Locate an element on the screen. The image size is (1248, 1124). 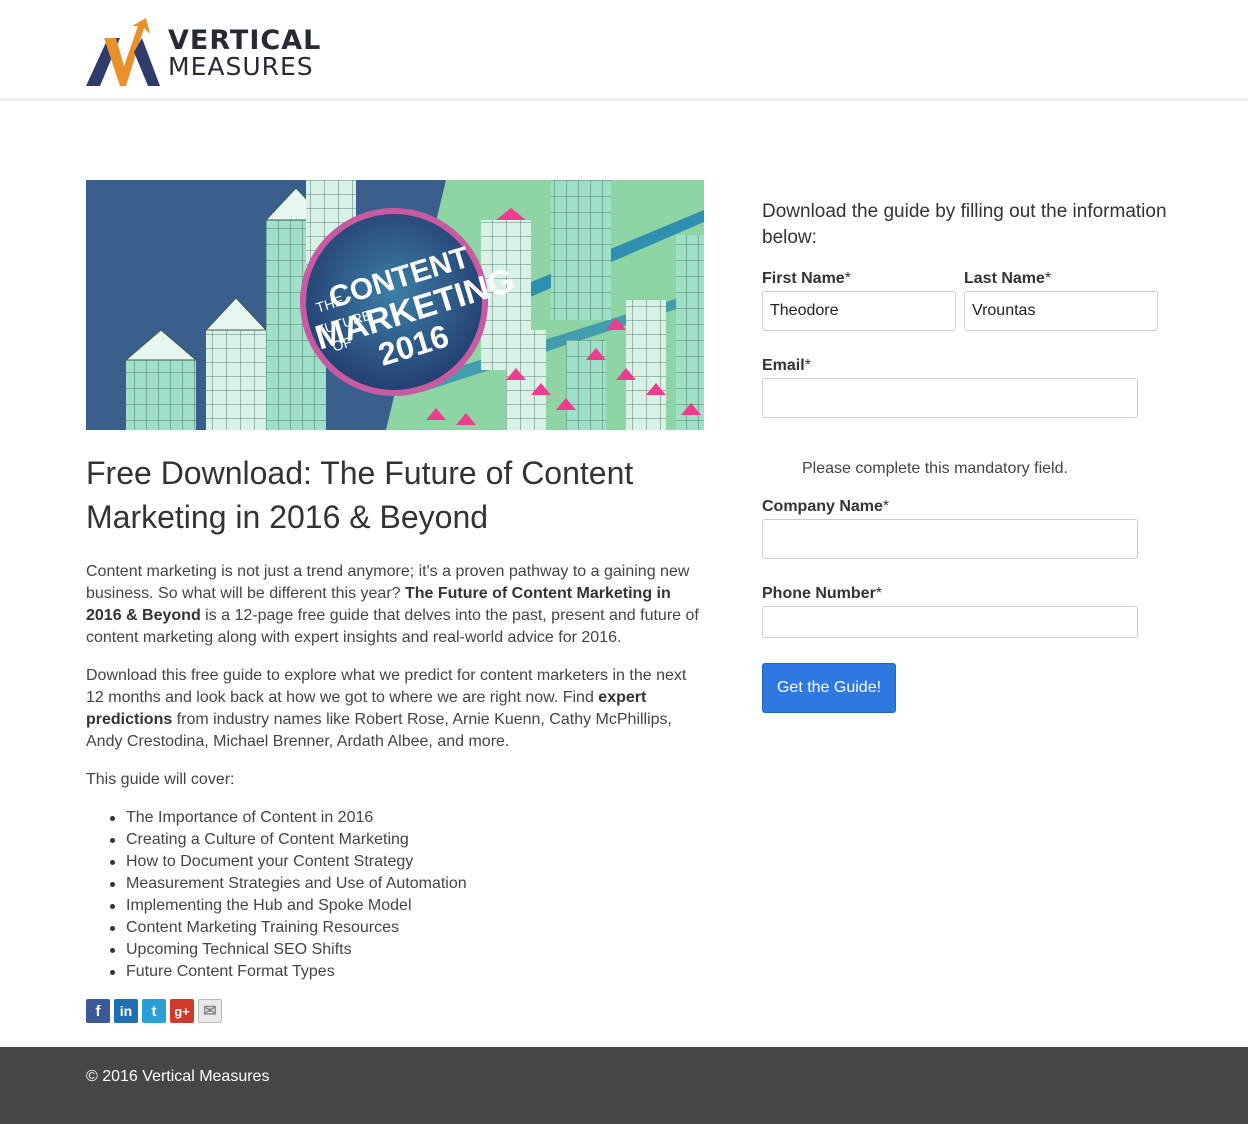
company-name-label: Company Name* is located at coordinates (826, 506).